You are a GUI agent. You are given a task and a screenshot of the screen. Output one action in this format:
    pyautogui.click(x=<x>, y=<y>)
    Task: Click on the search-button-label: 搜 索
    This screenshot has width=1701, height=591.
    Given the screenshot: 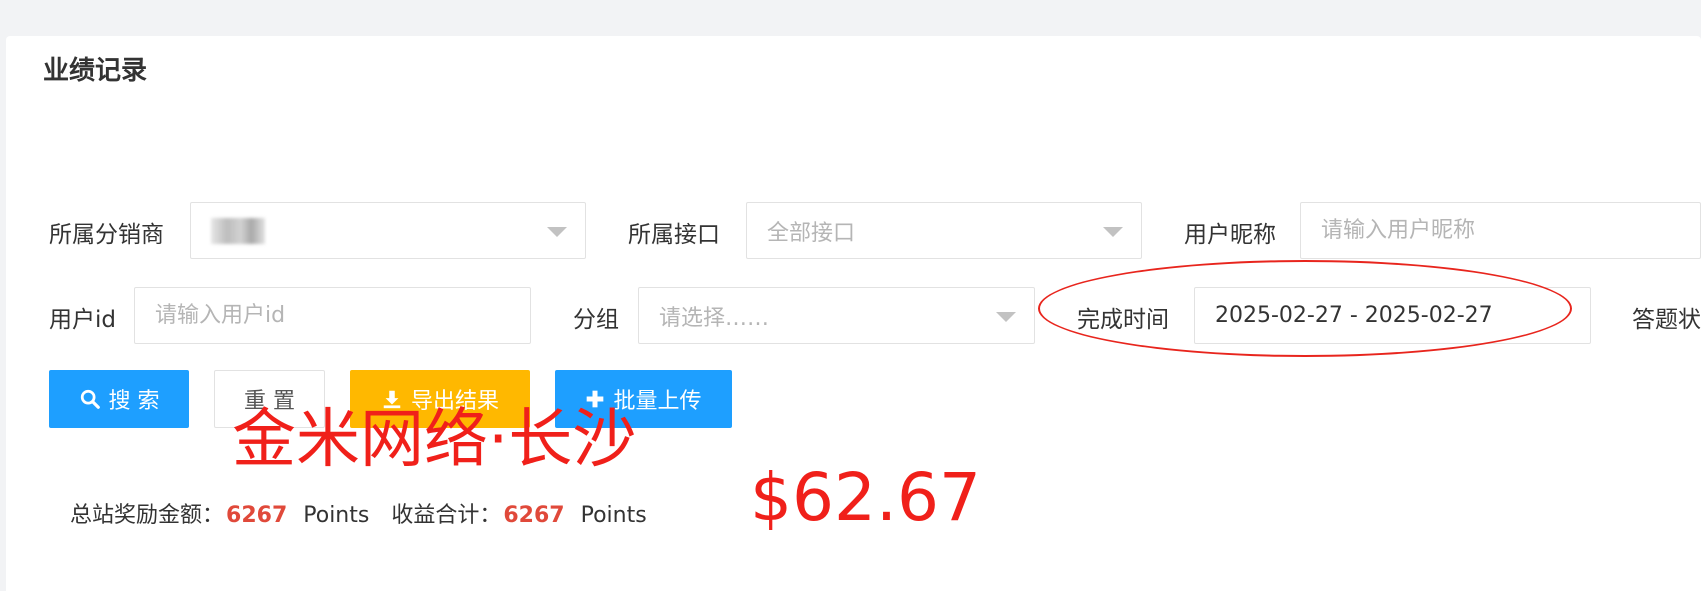 What is the action you would take?
    pyautogui.click(x=134, y=401)
    